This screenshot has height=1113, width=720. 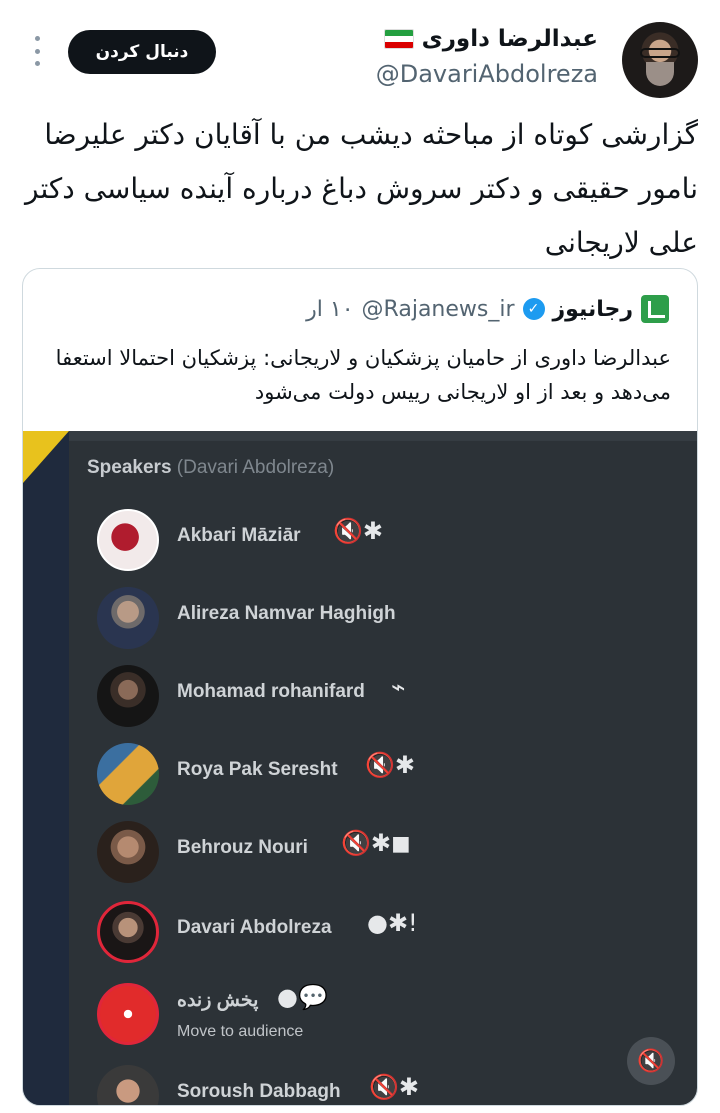 I want to click on speaker-name: Davari Abdolreza, so click(x=254, y=927).